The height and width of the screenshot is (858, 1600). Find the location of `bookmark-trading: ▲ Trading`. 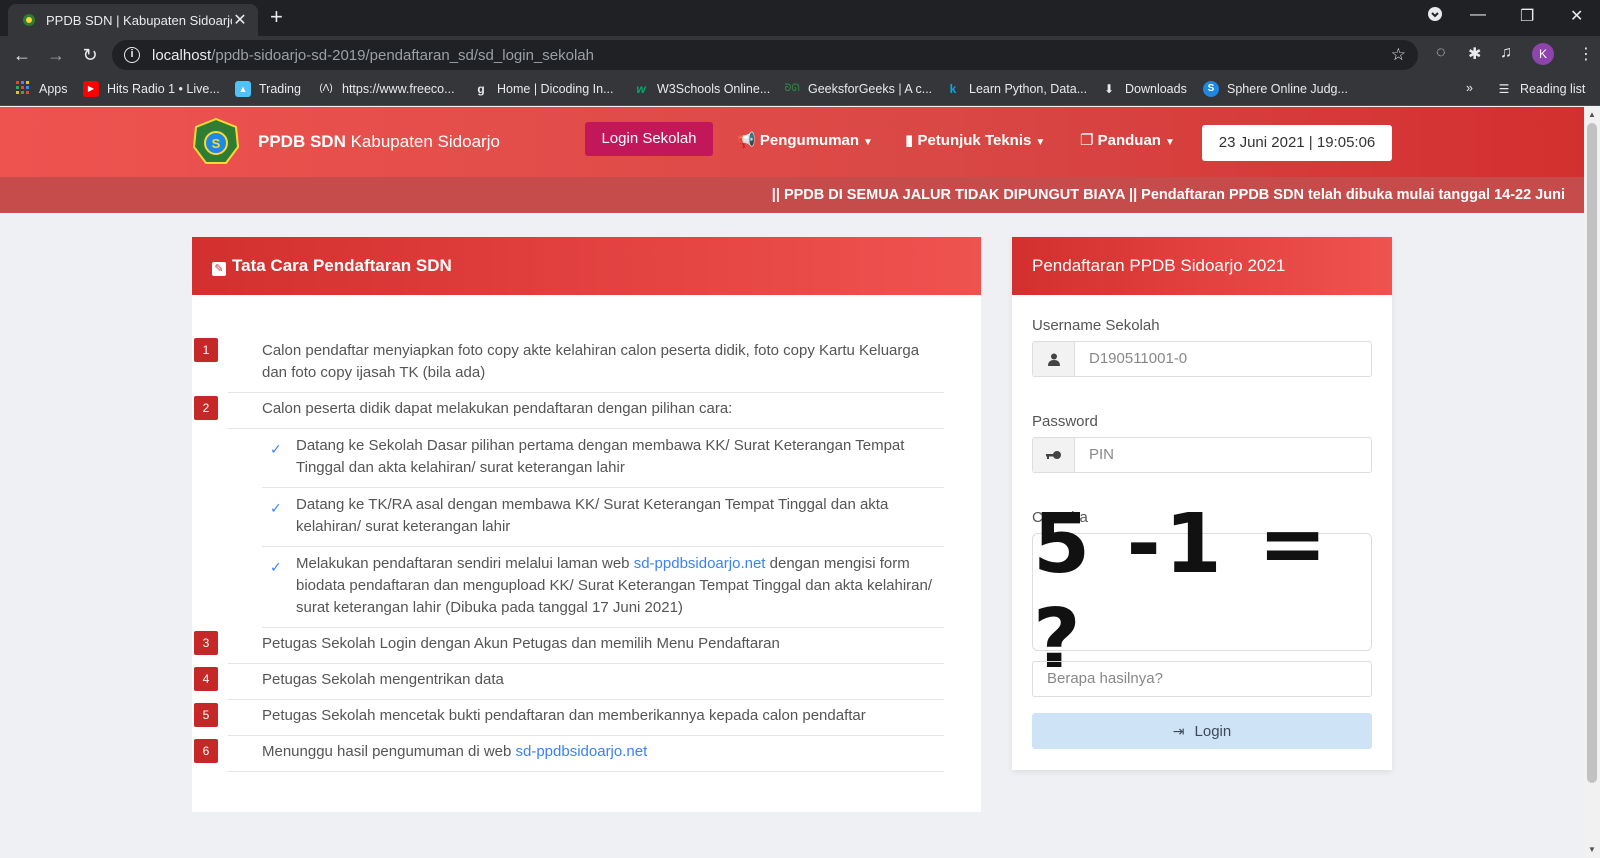

bookmark-trading: ▲ Trading is located at coordinates (268, 89).